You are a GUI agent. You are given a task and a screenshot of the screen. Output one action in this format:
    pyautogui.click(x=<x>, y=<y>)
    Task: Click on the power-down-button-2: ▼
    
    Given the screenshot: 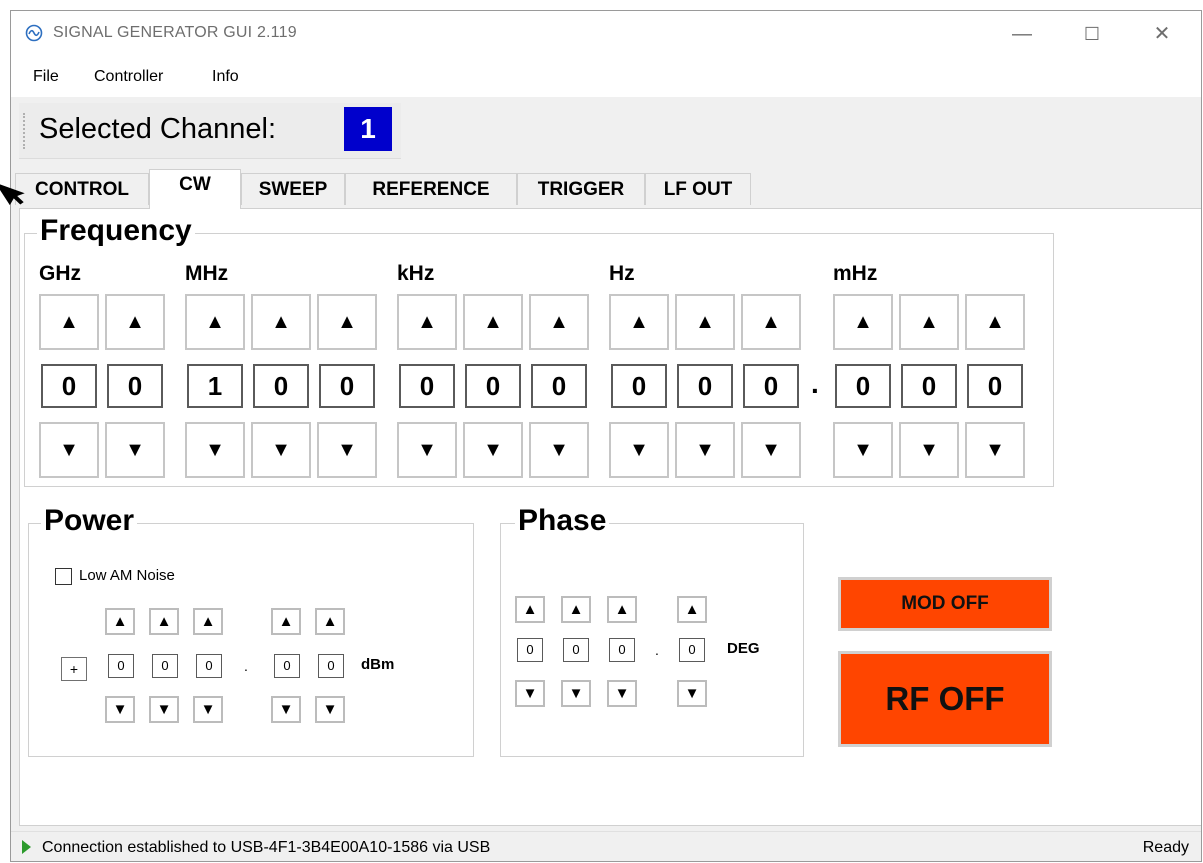 What is the action you would take?
    pyautogui.click(x=164, y=709)
    